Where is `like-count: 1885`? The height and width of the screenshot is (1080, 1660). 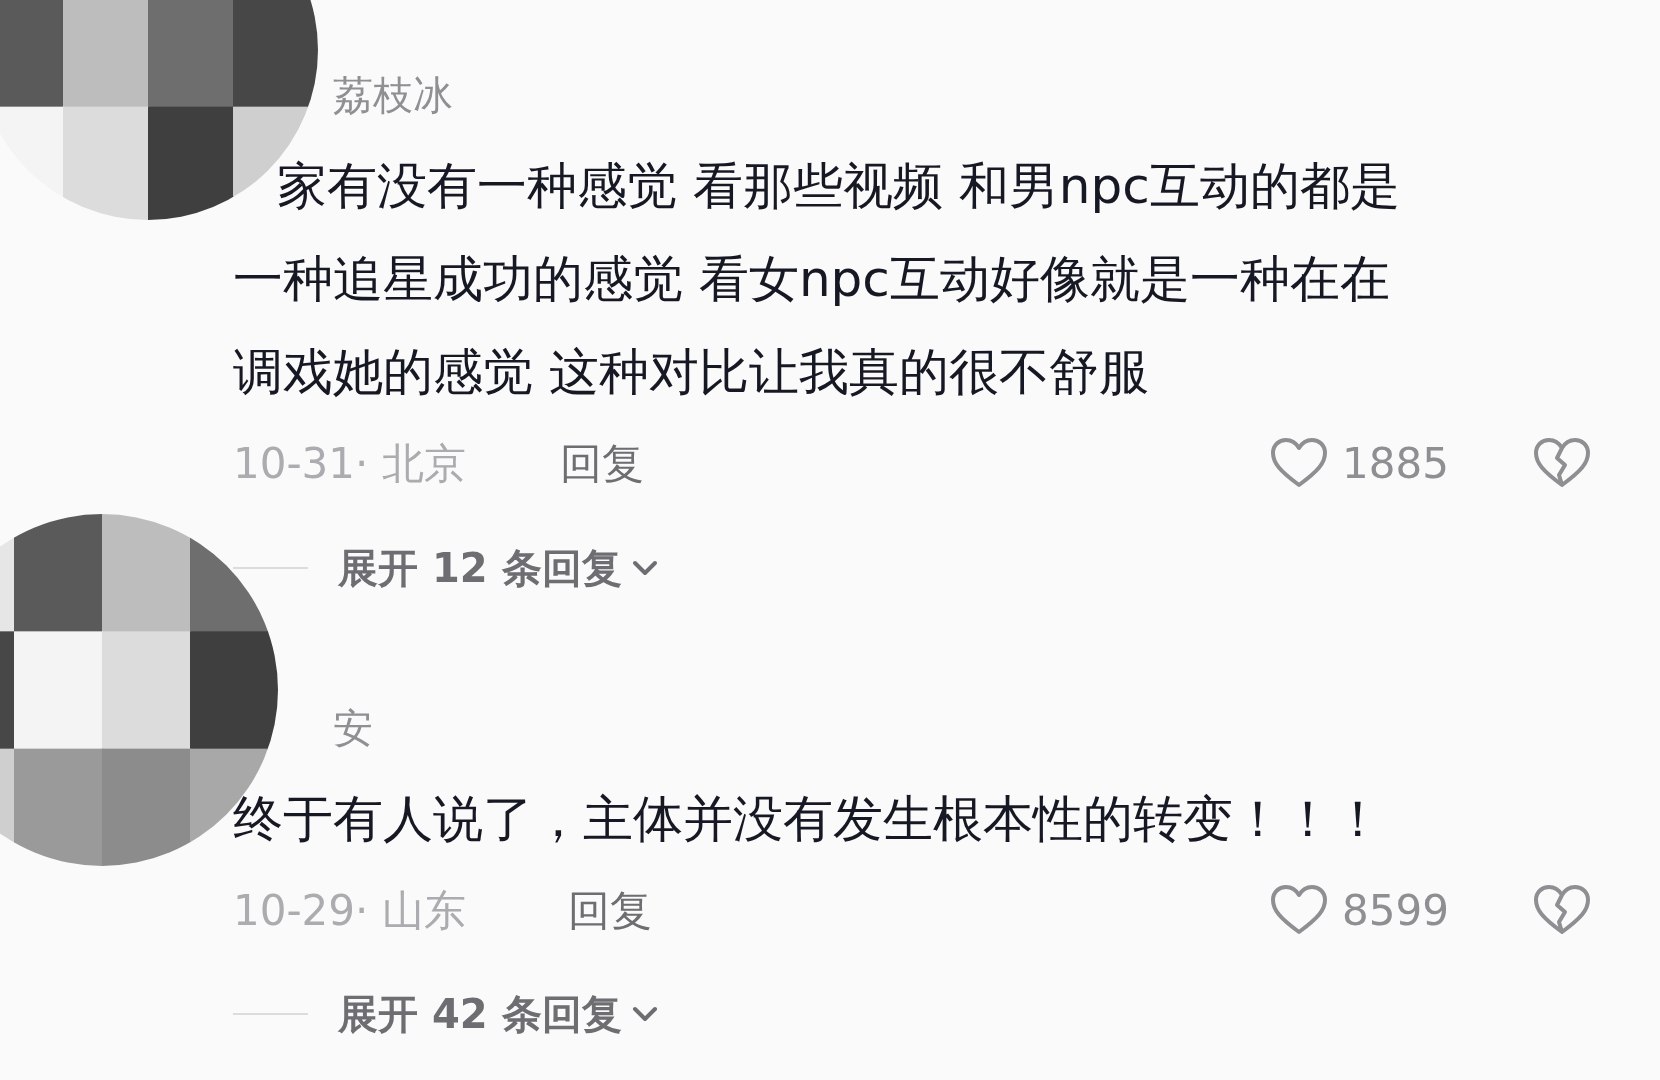
like-count: 1885 is located at coordinates (1396, 463).